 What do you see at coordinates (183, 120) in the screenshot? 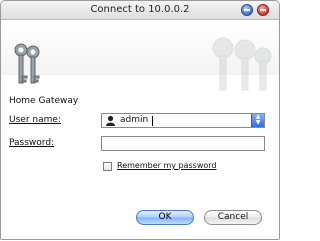
I see `username-combobox: admin ▲ ▼` at bounding box center [183, 120].